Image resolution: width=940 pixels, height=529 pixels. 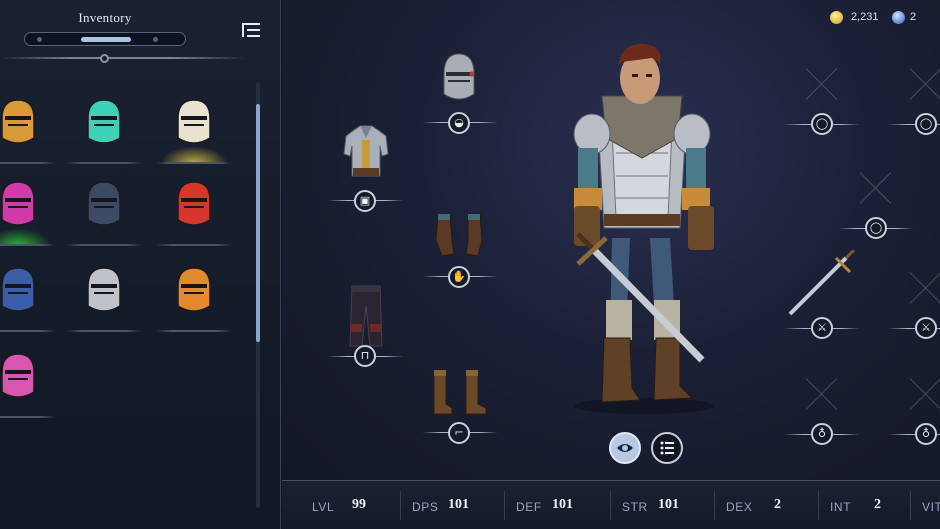 What do you see at coordinates (359, 504) in the screenshot?
I see `stat-value: 99` at bounding box center [359, 504].